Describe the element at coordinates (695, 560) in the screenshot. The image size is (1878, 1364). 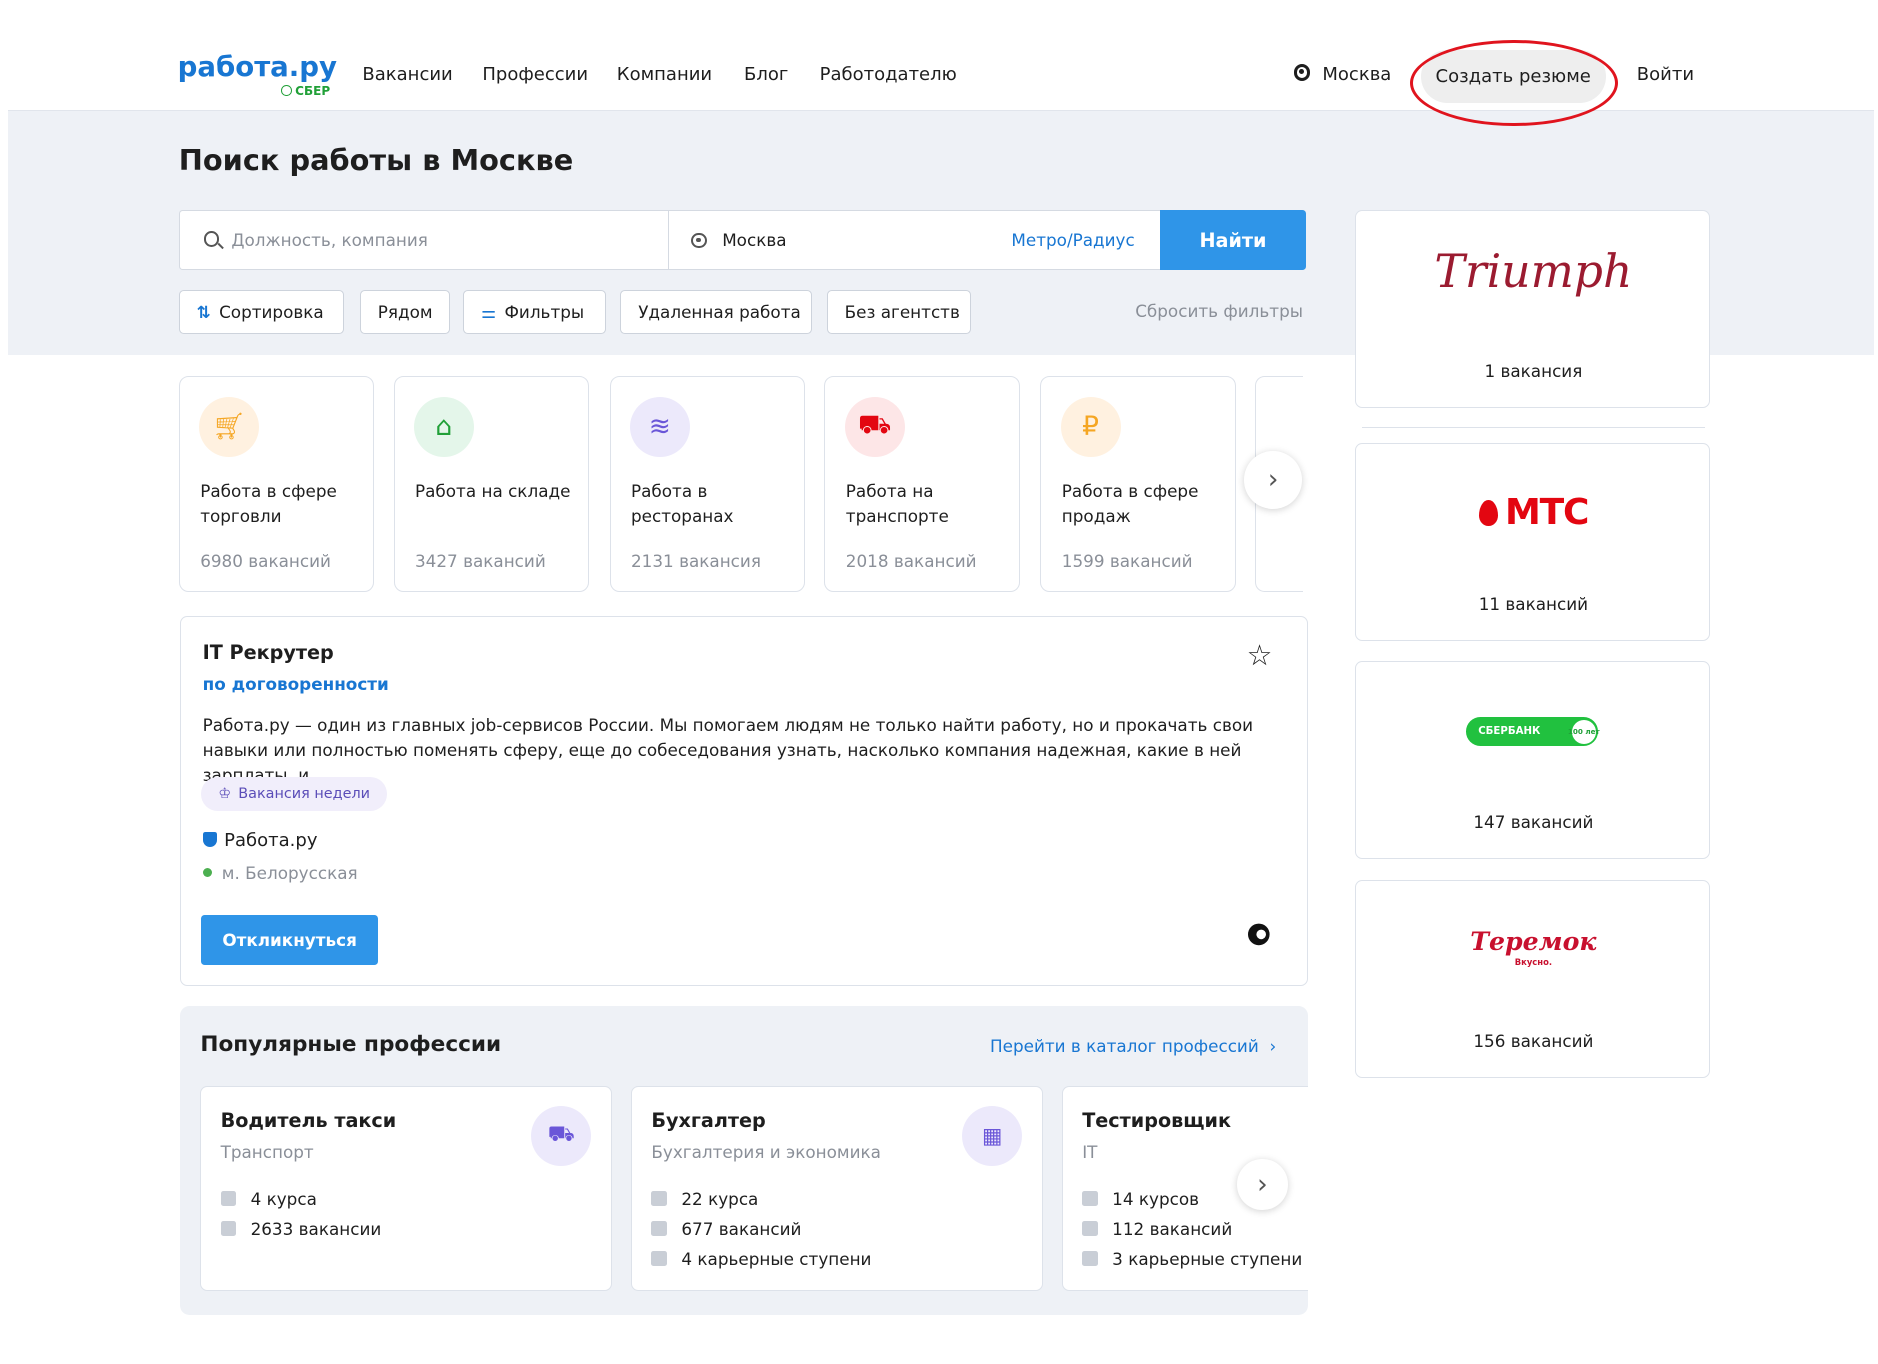
I see `category-count: 2131 вакансия` at that location.